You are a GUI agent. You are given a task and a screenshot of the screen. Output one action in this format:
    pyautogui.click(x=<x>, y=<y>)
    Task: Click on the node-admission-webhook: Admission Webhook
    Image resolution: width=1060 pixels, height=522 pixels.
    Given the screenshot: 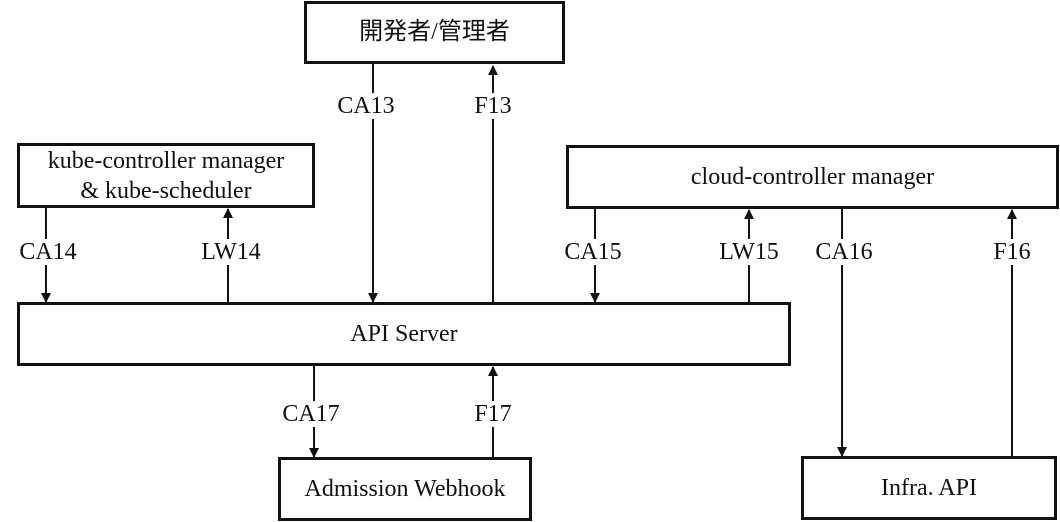 What is the action you would take?
    pyautogui.click(x=405, y=489)
    